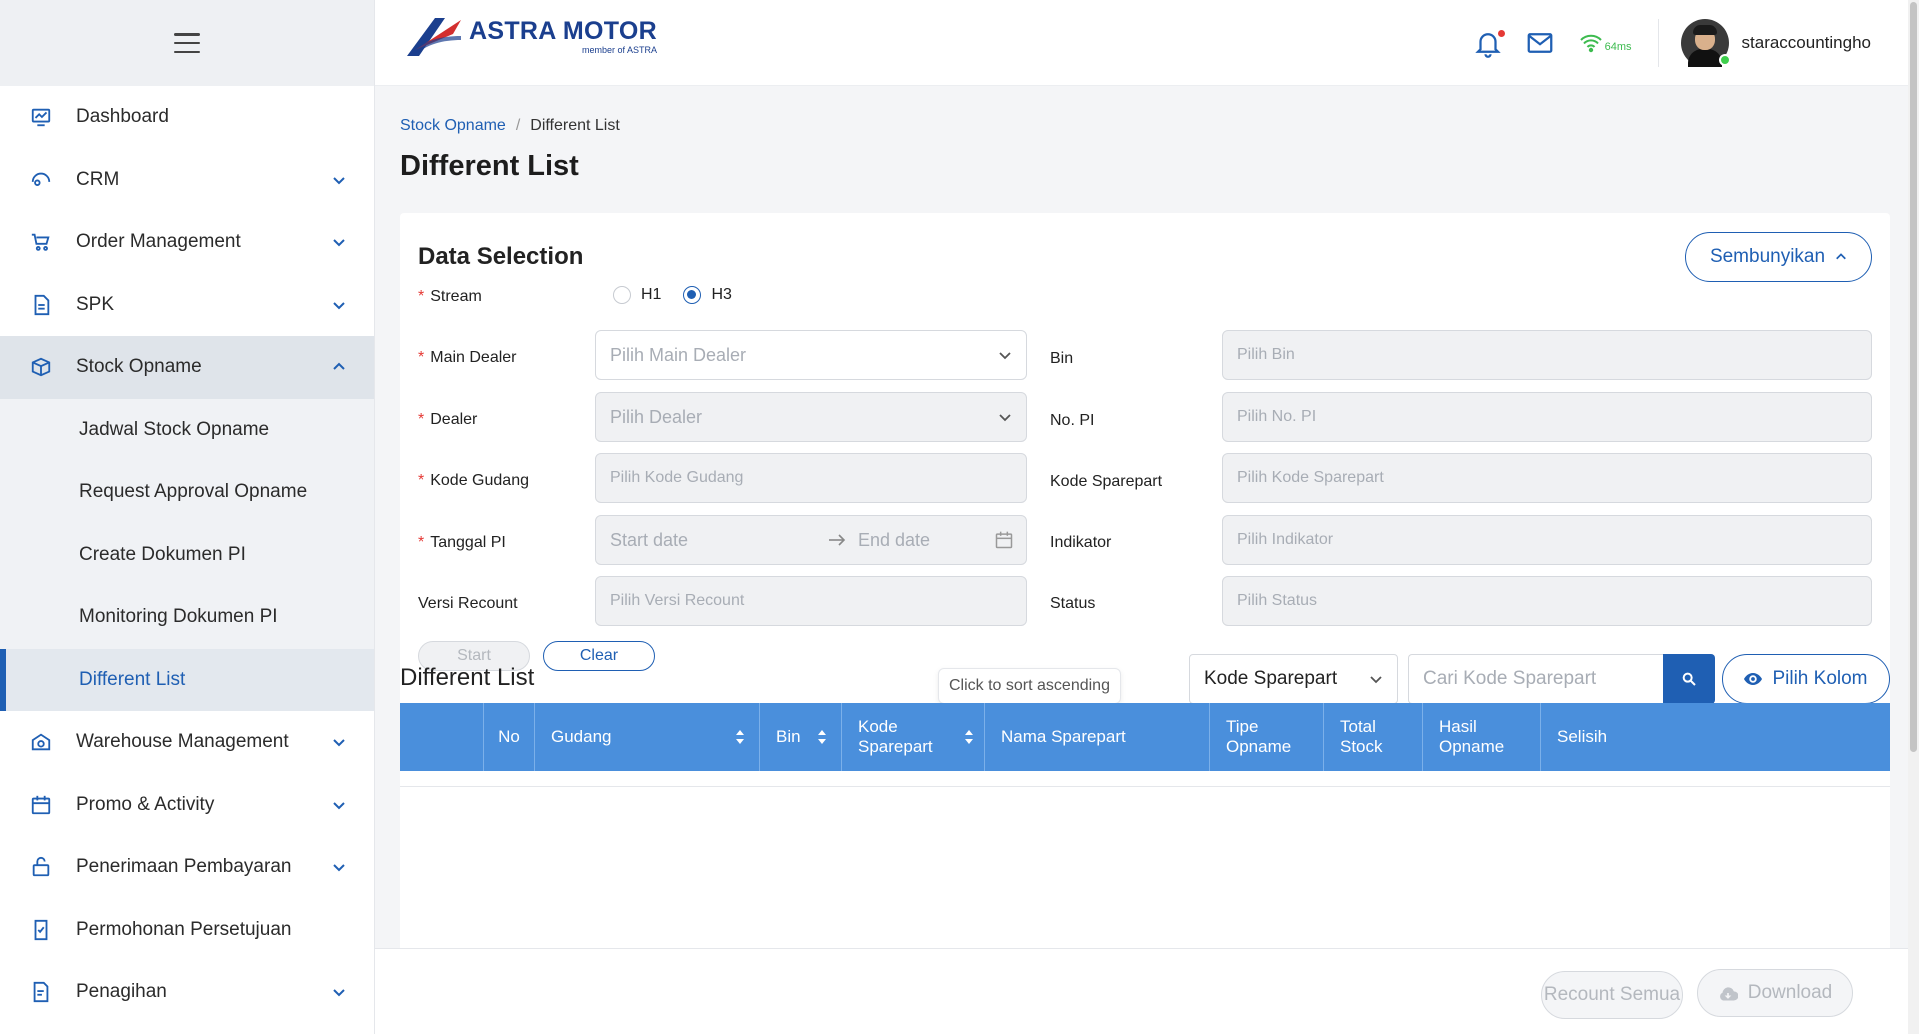  What do you see at coordinates (473, 480) in the screenshot?
I see `kode-gudang-label: * Kode Gudang` at bounding box center [473, 480].